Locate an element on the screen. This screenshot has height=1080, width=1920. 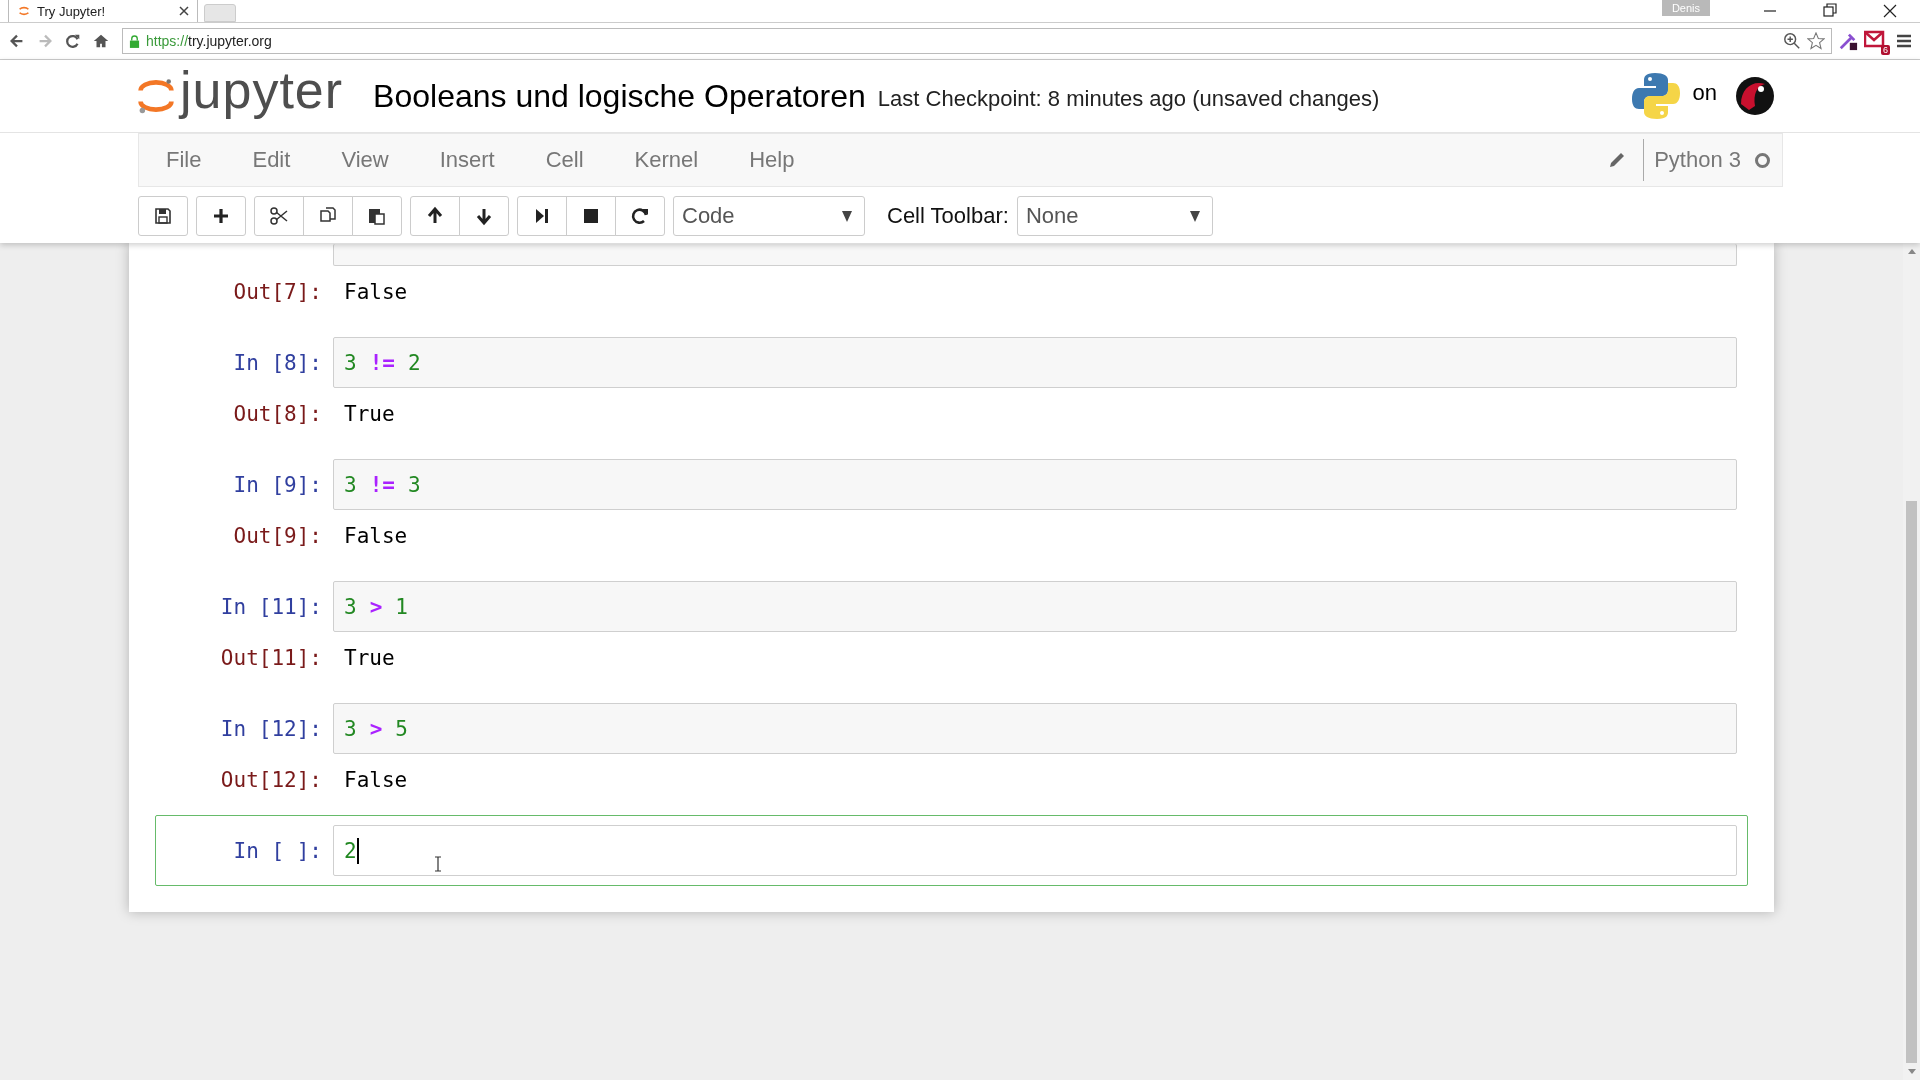
eyedropper-icon is located at coordinates (1848, 41).